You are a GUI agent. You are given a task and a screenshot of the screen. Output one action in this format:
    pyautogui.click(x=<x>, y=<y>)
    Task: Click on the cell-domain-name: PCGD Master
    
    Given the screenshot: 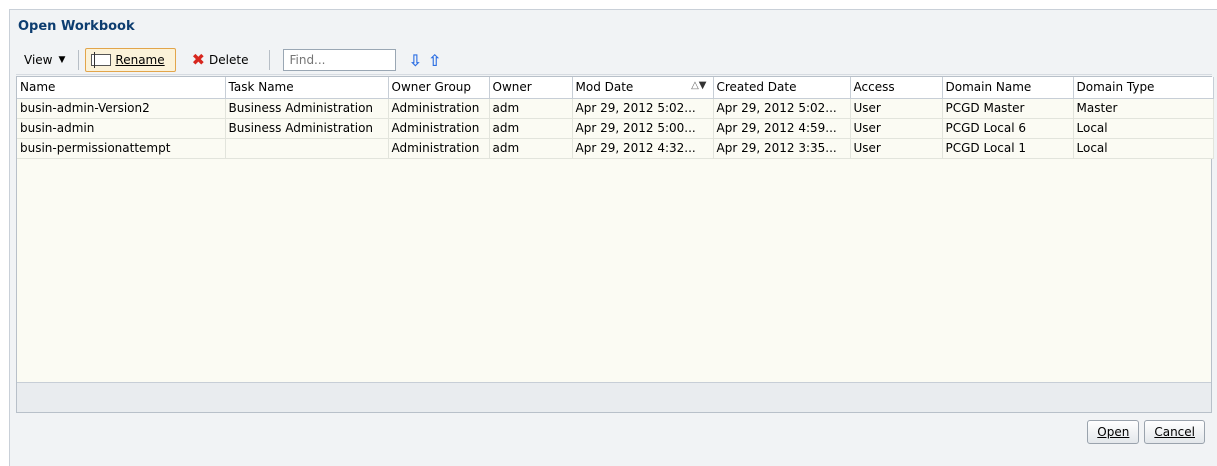 What is the action you would take?
    pyautogui.click(x=1008, y=108)
    